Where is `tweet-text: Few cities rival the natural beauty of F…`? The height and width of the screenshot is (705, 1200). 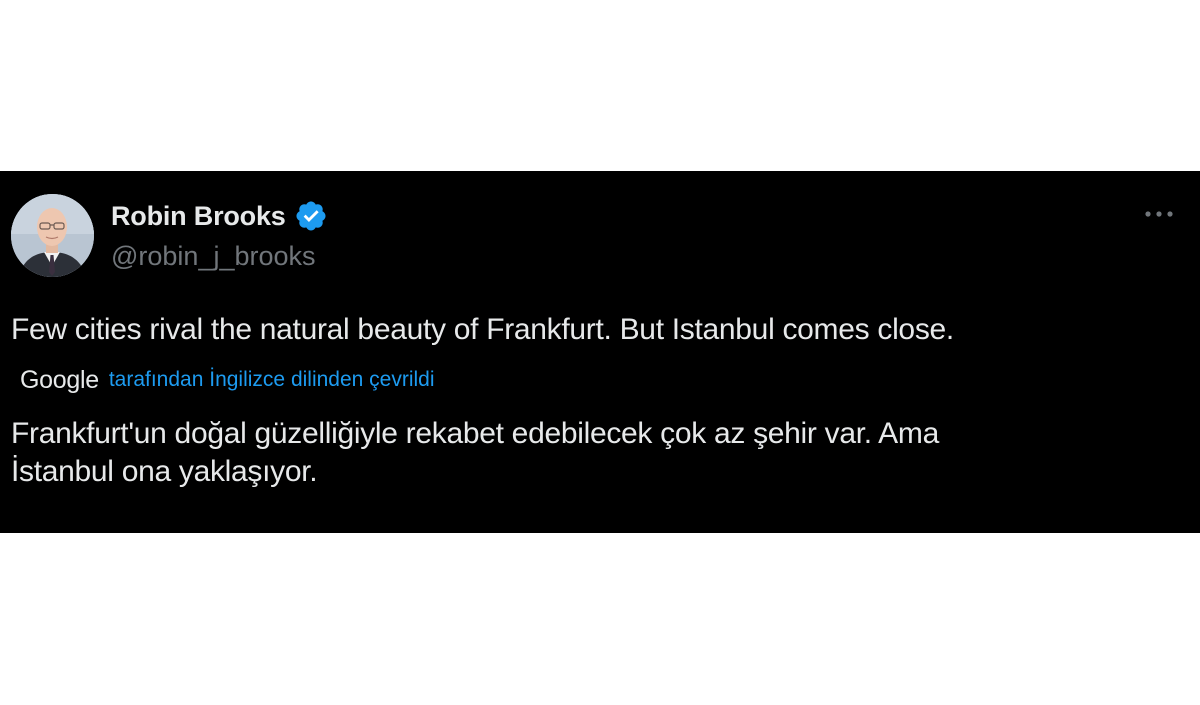
tweet-text: Few cities rival the natural beauty of F… is located at coordinates (482, 329).